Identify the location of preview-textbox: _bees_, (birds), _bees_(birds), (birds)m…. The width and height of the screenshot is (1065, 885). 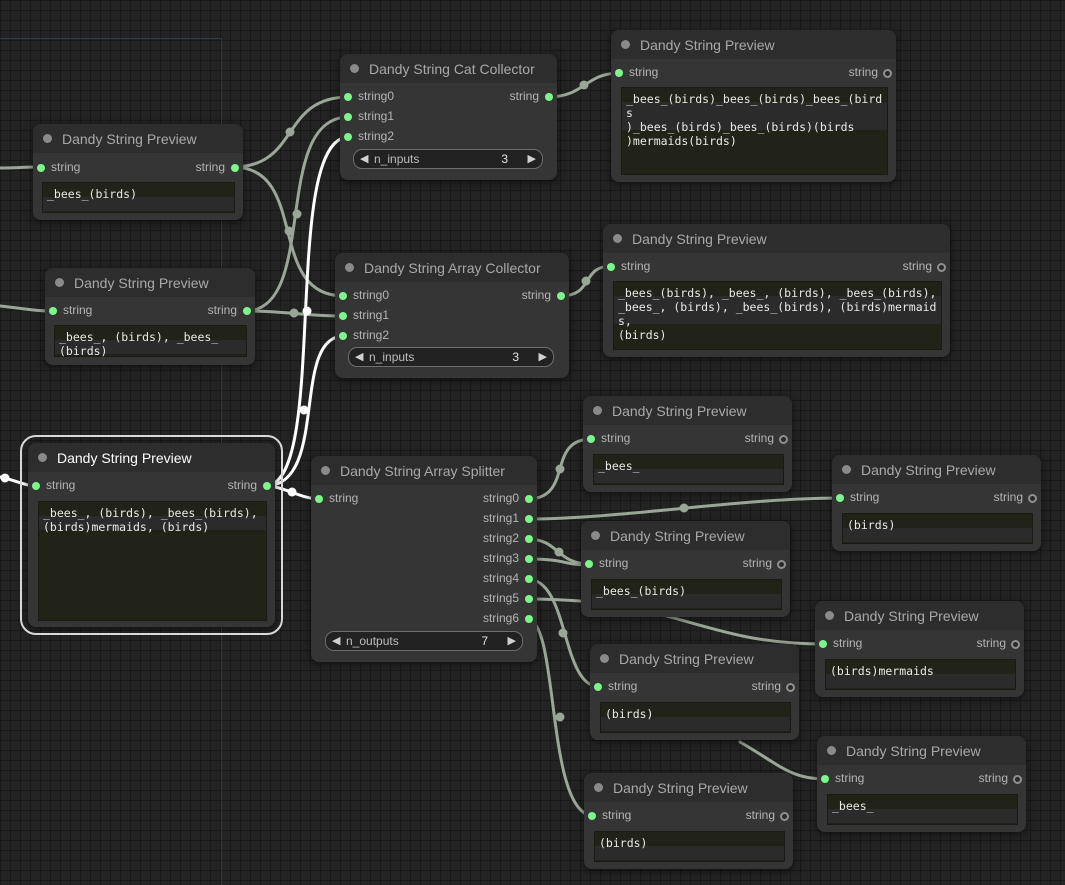
(152, 561).